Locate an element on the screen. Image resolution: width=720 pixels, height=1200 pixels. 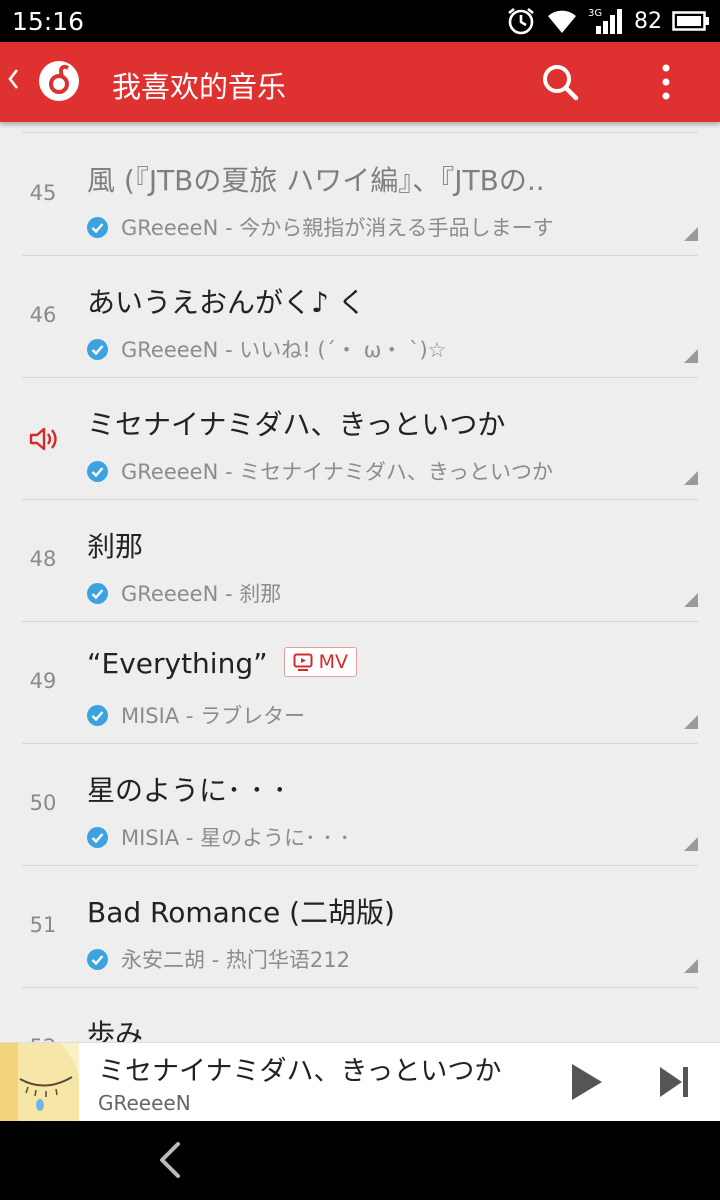
artist-album: GReeeeN - いいね! (´・ ω・ `)☆ is located at coordinates (284, 350).